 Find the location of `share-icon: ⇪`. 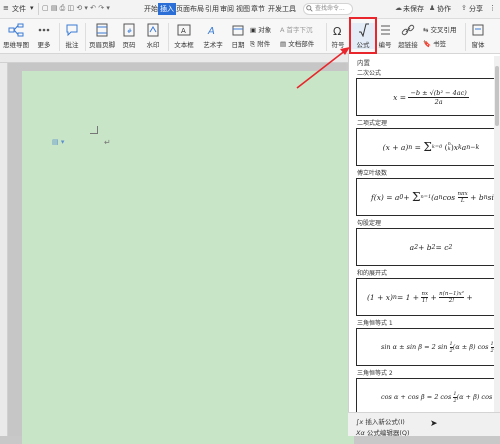

share-icon: ⇪ is located at coordinates (464, 8).